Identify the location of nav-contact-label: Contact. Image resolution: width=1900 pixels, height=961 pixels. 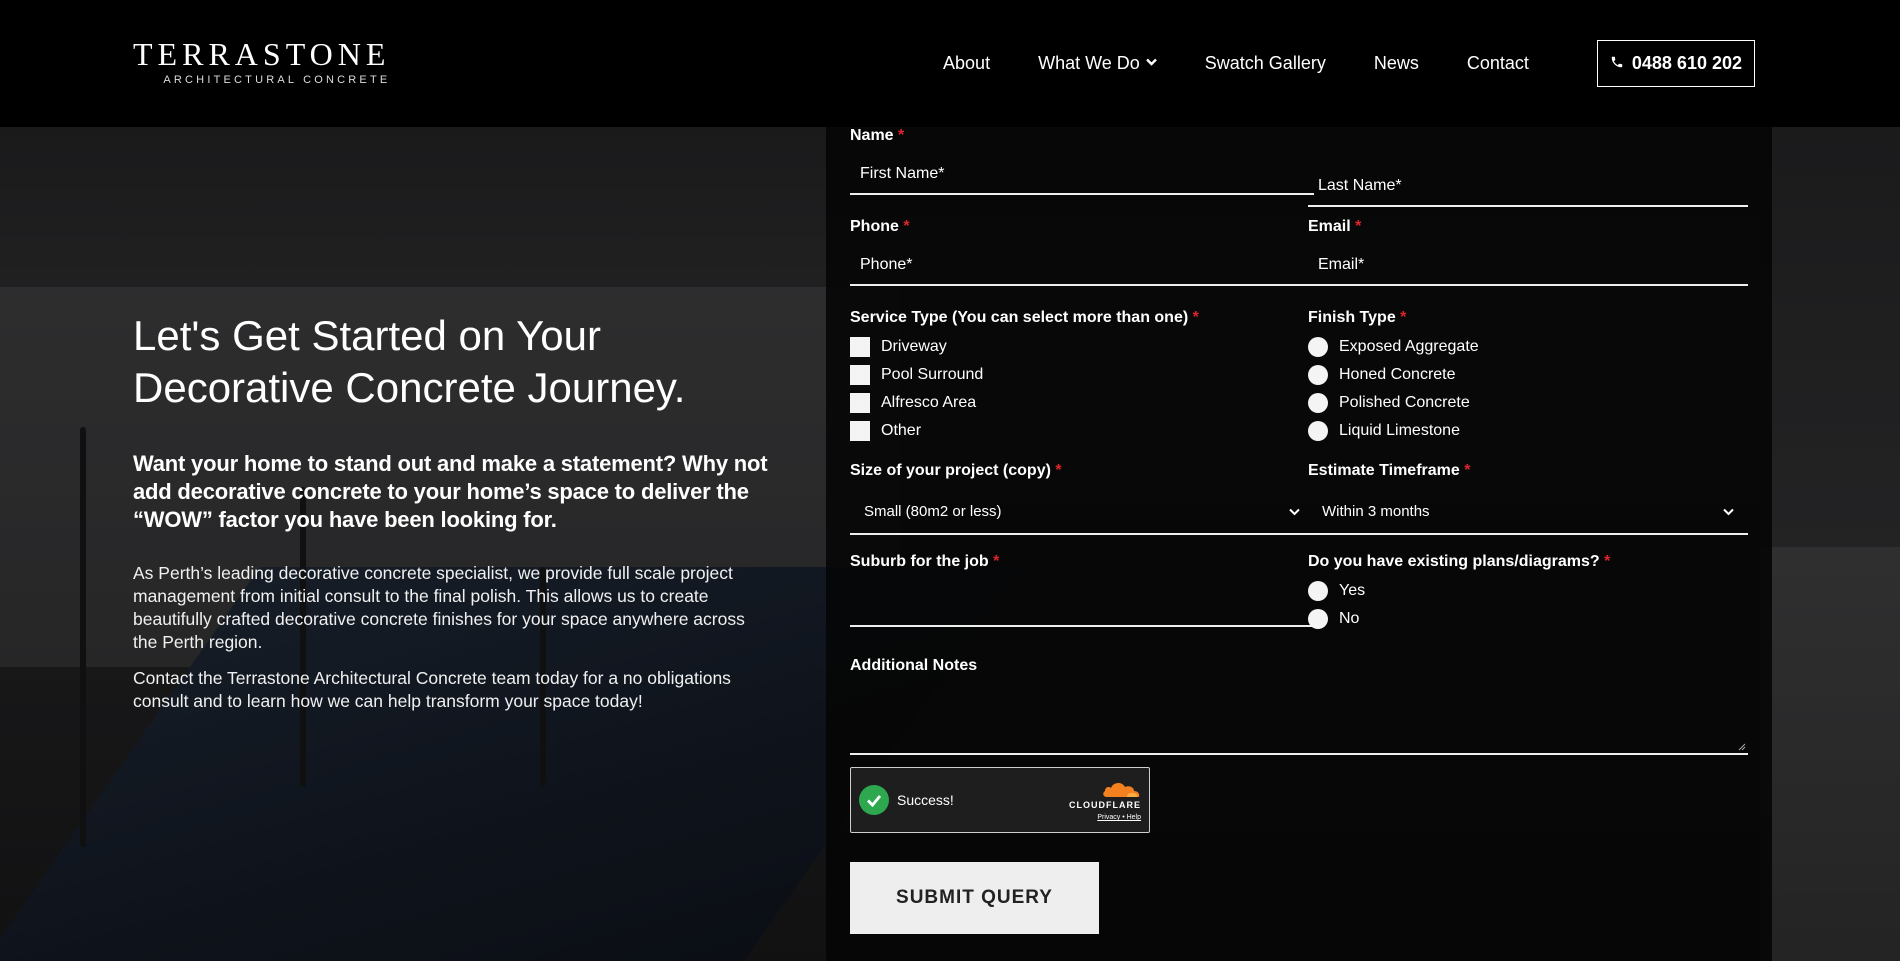
(1497, 63).